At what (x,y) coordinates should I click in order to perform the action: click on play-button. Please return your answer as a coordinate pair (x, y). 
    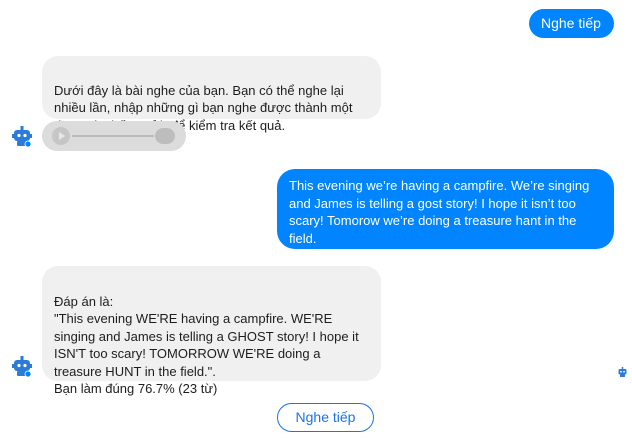
    Looking at the image, I should click on (61, 136).